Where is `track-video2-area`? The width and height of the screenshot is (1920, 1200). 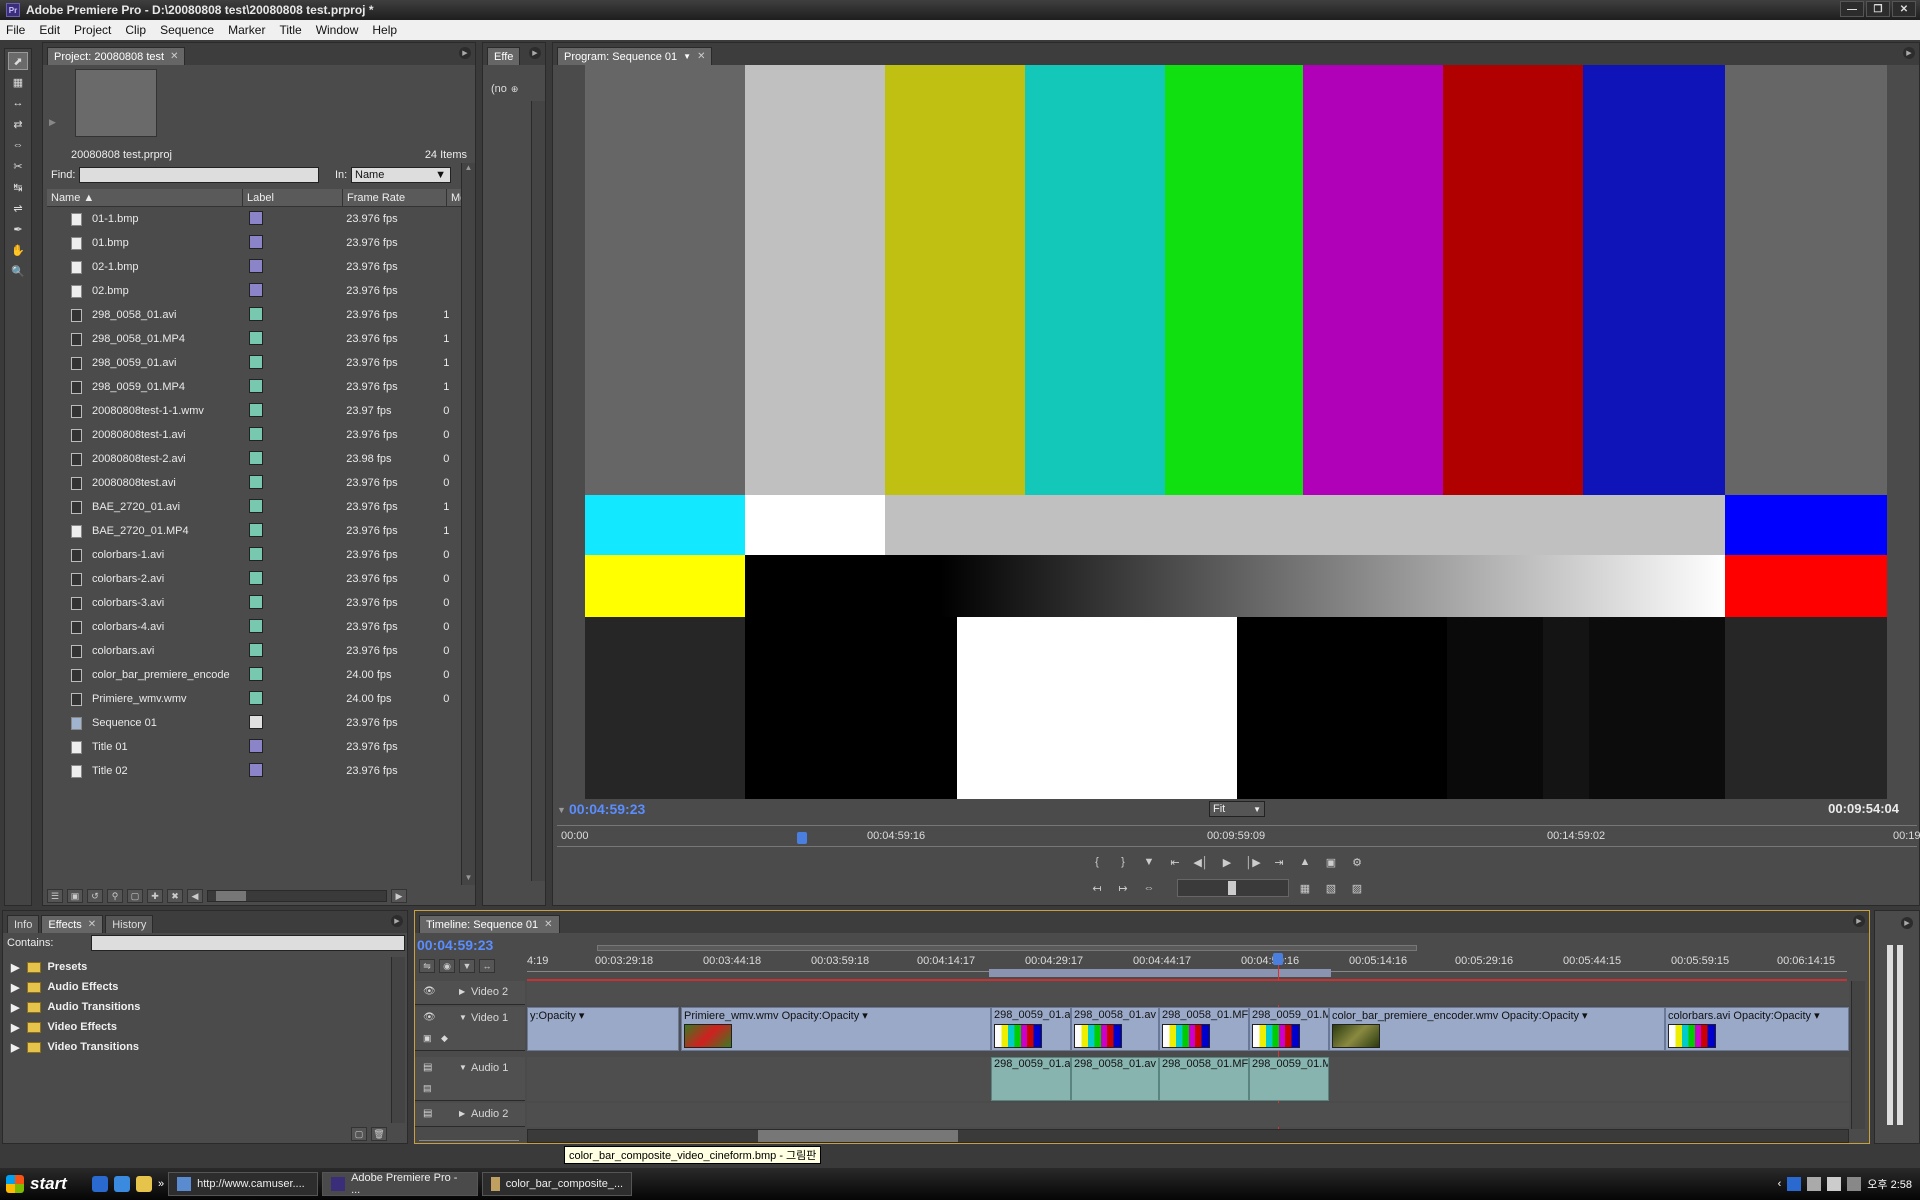 track-video2-area is located at coordinates (1188, 993).